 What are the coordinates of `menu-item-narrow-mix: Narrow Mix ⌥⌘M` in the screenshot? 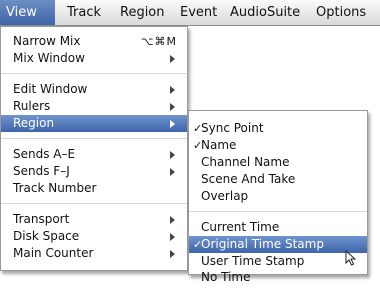 It's located at (94, 41).